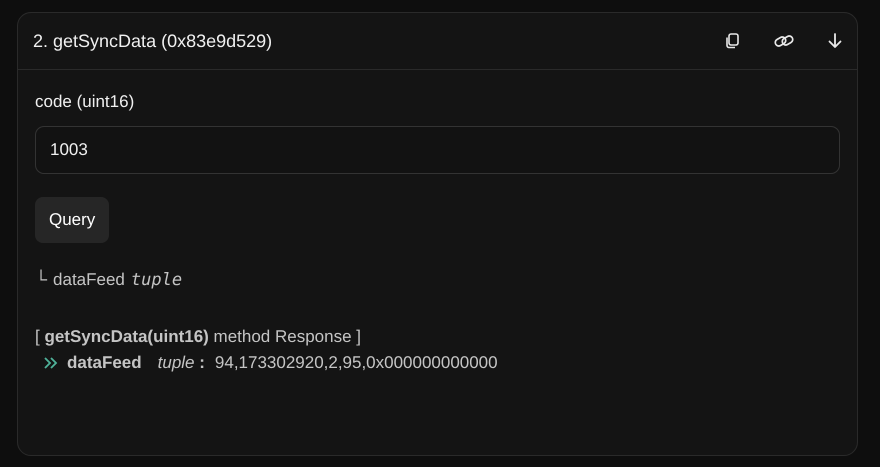 The height and width of the screenshot is (467, 880). Describe the element at coordinates (156, 280) in the screenshot. I see `output-type: tuple` at that location.